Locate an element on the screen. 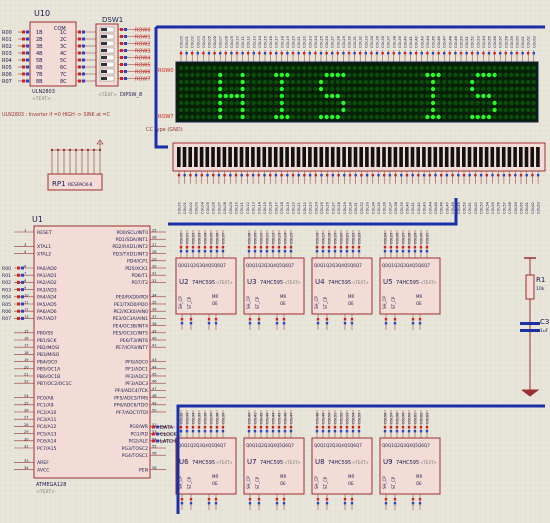 The width and height of the screenshot is (550, 523). dipswitch-net-label: ROW3 is located at coordinates (143, 52).